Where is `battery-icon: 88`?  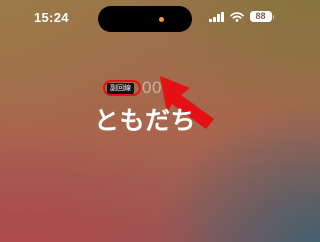
battery-icon: 88 is located at coordinates (261, 16).